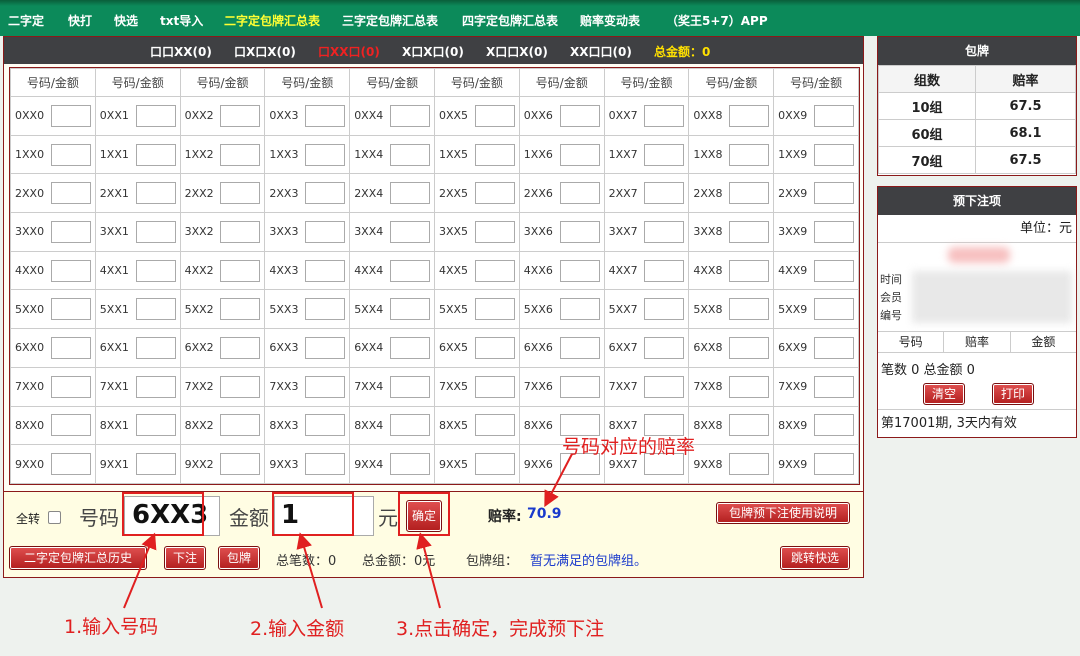 The width and height of the screenshot is (1080, 656). What do you see at coordinates (510, 20) in the screenshot?
I see `nav-item-6: 四字定包牌汇总表` at bounding box center [510, 20].